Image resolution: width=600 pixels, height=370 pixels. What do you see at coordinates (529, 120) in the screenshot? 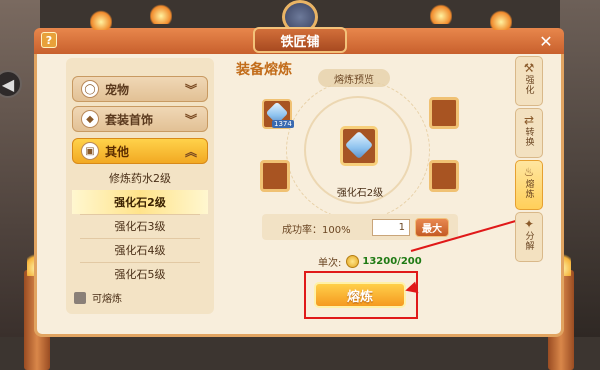
I see `convert-icon: ⇄` at bounding box center [529, 120].